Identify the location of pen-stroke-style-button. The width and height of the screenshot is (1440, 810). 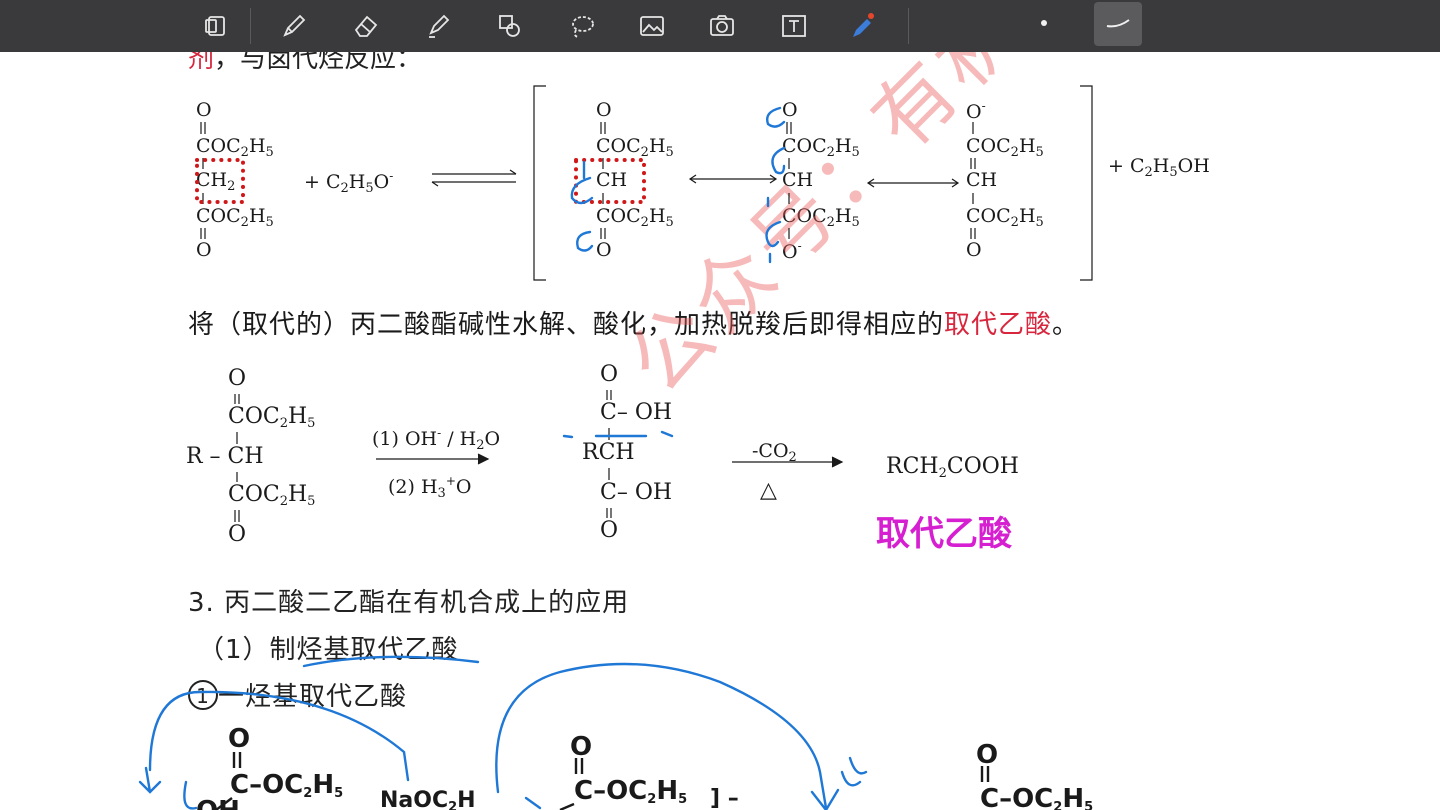
(1118, 24).